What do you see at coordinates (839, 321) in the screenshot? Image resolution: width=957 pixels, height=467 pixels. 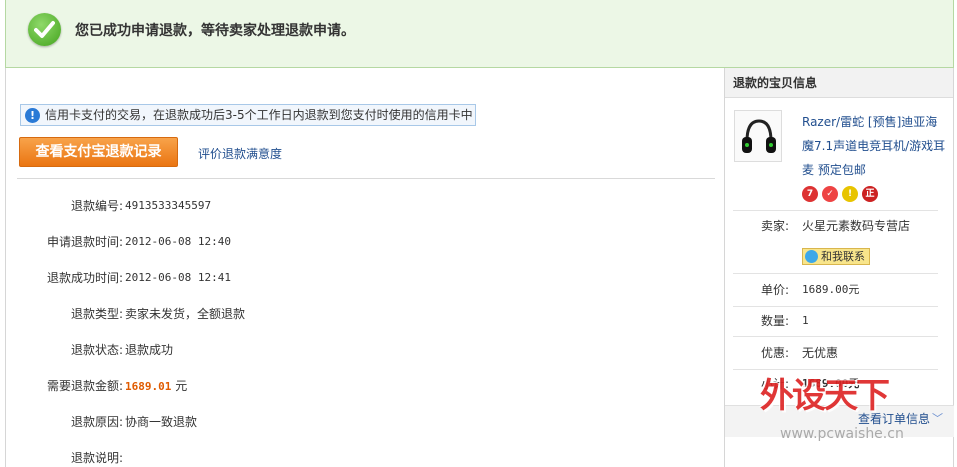 I see `quantity-row: 数量: 1` at bounding box center [839, 321].